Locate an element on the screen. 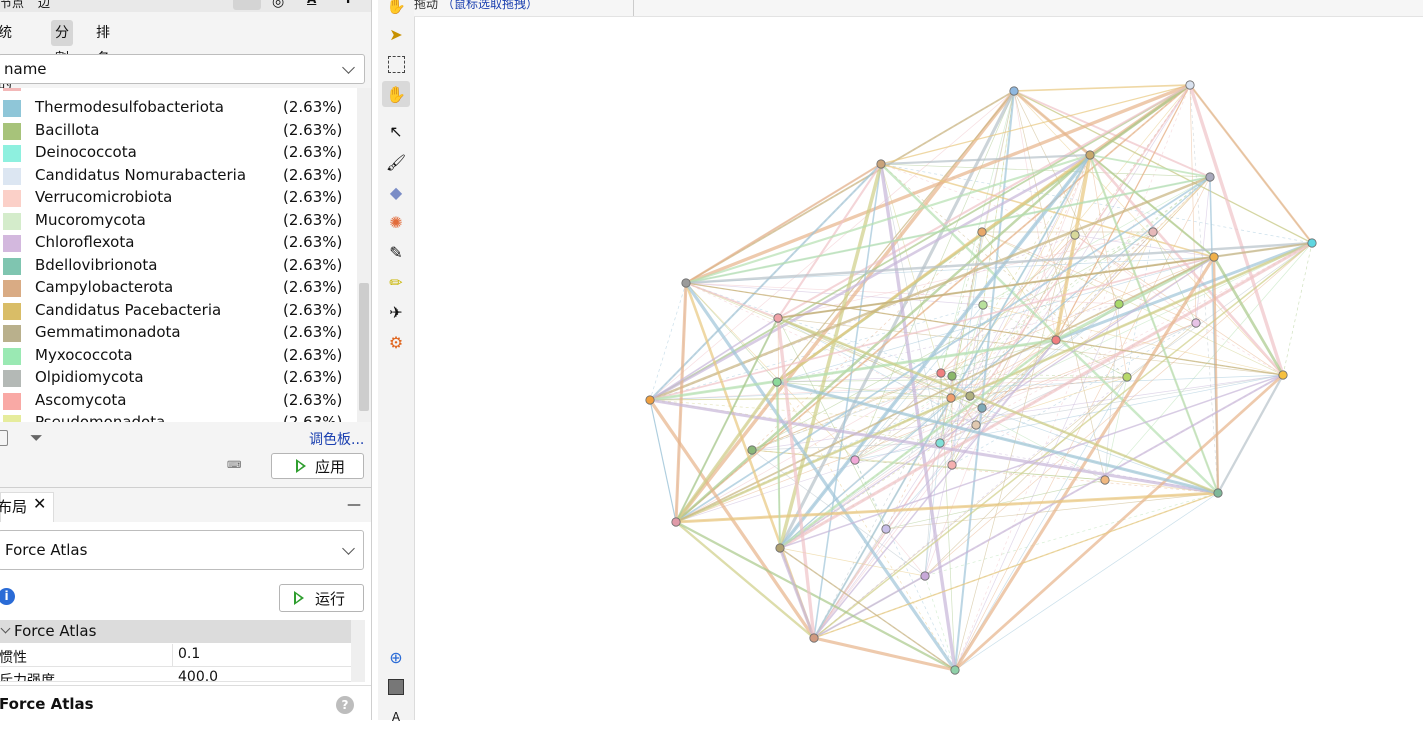 The width and height of the screenshot is (1423, 730). square-icon is located at coordinates (396, 687).